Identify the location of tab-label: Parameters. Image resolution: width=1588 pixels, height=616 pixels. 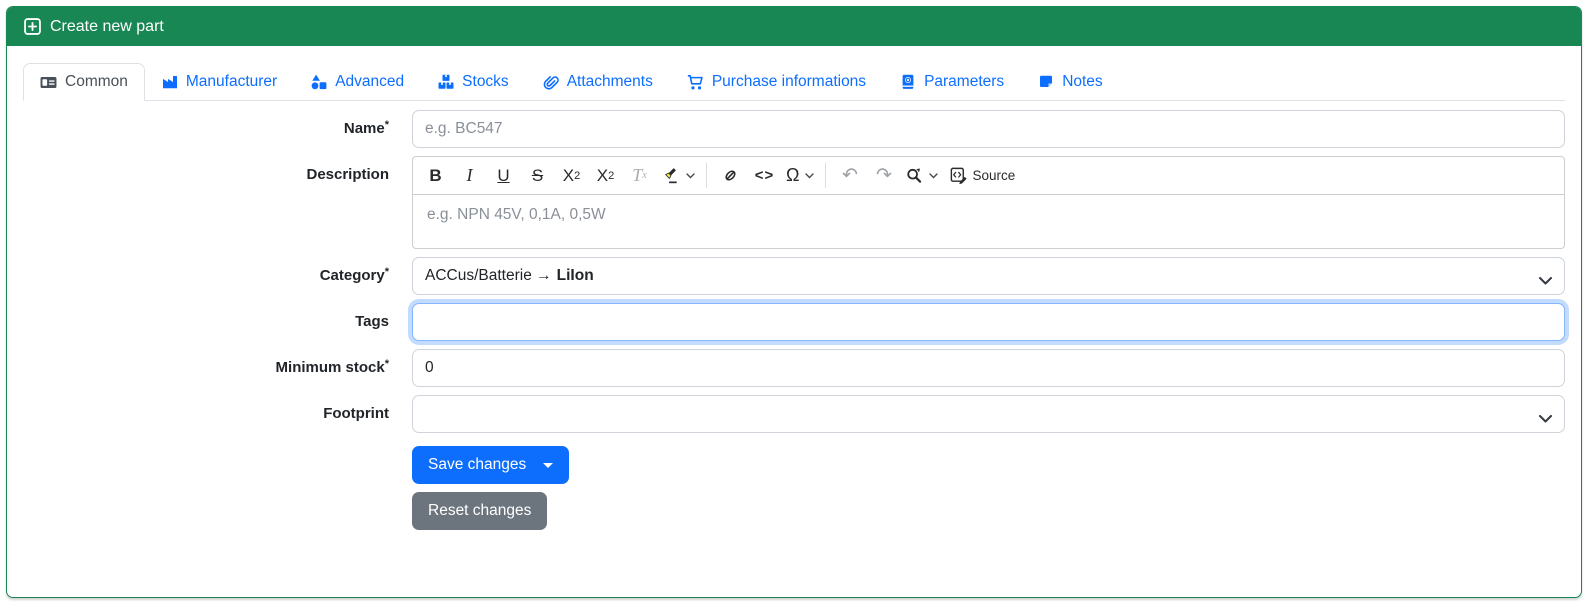
(964, 81).